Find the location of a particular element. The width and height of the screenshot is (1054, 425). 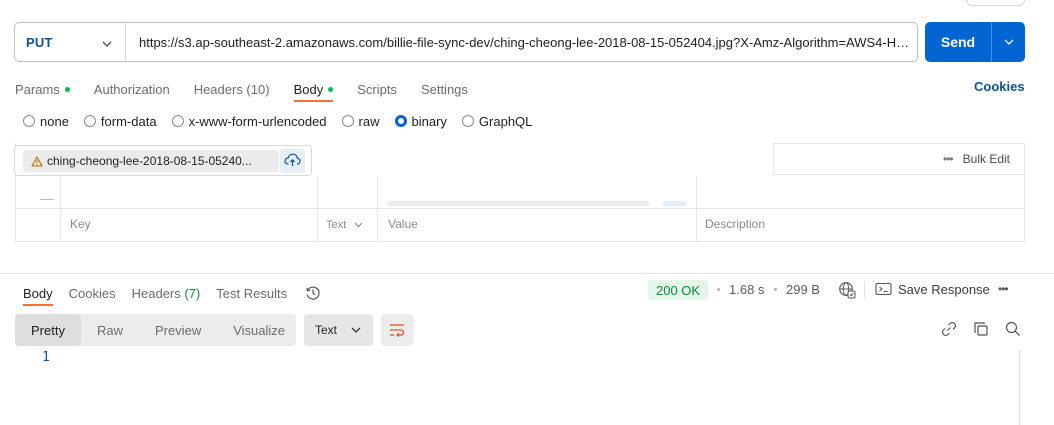

radio-graphql: GraphQL is located at coordinates (497, 121).